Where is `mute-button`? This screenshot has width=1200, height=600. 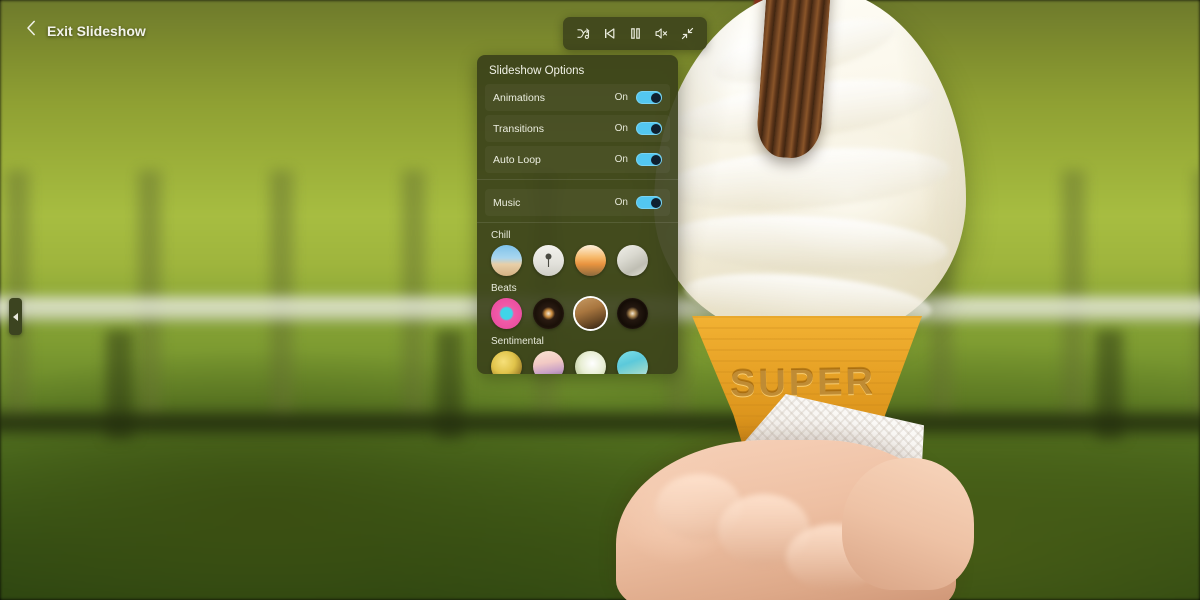
mute-button is located at coordinates (661, 34).